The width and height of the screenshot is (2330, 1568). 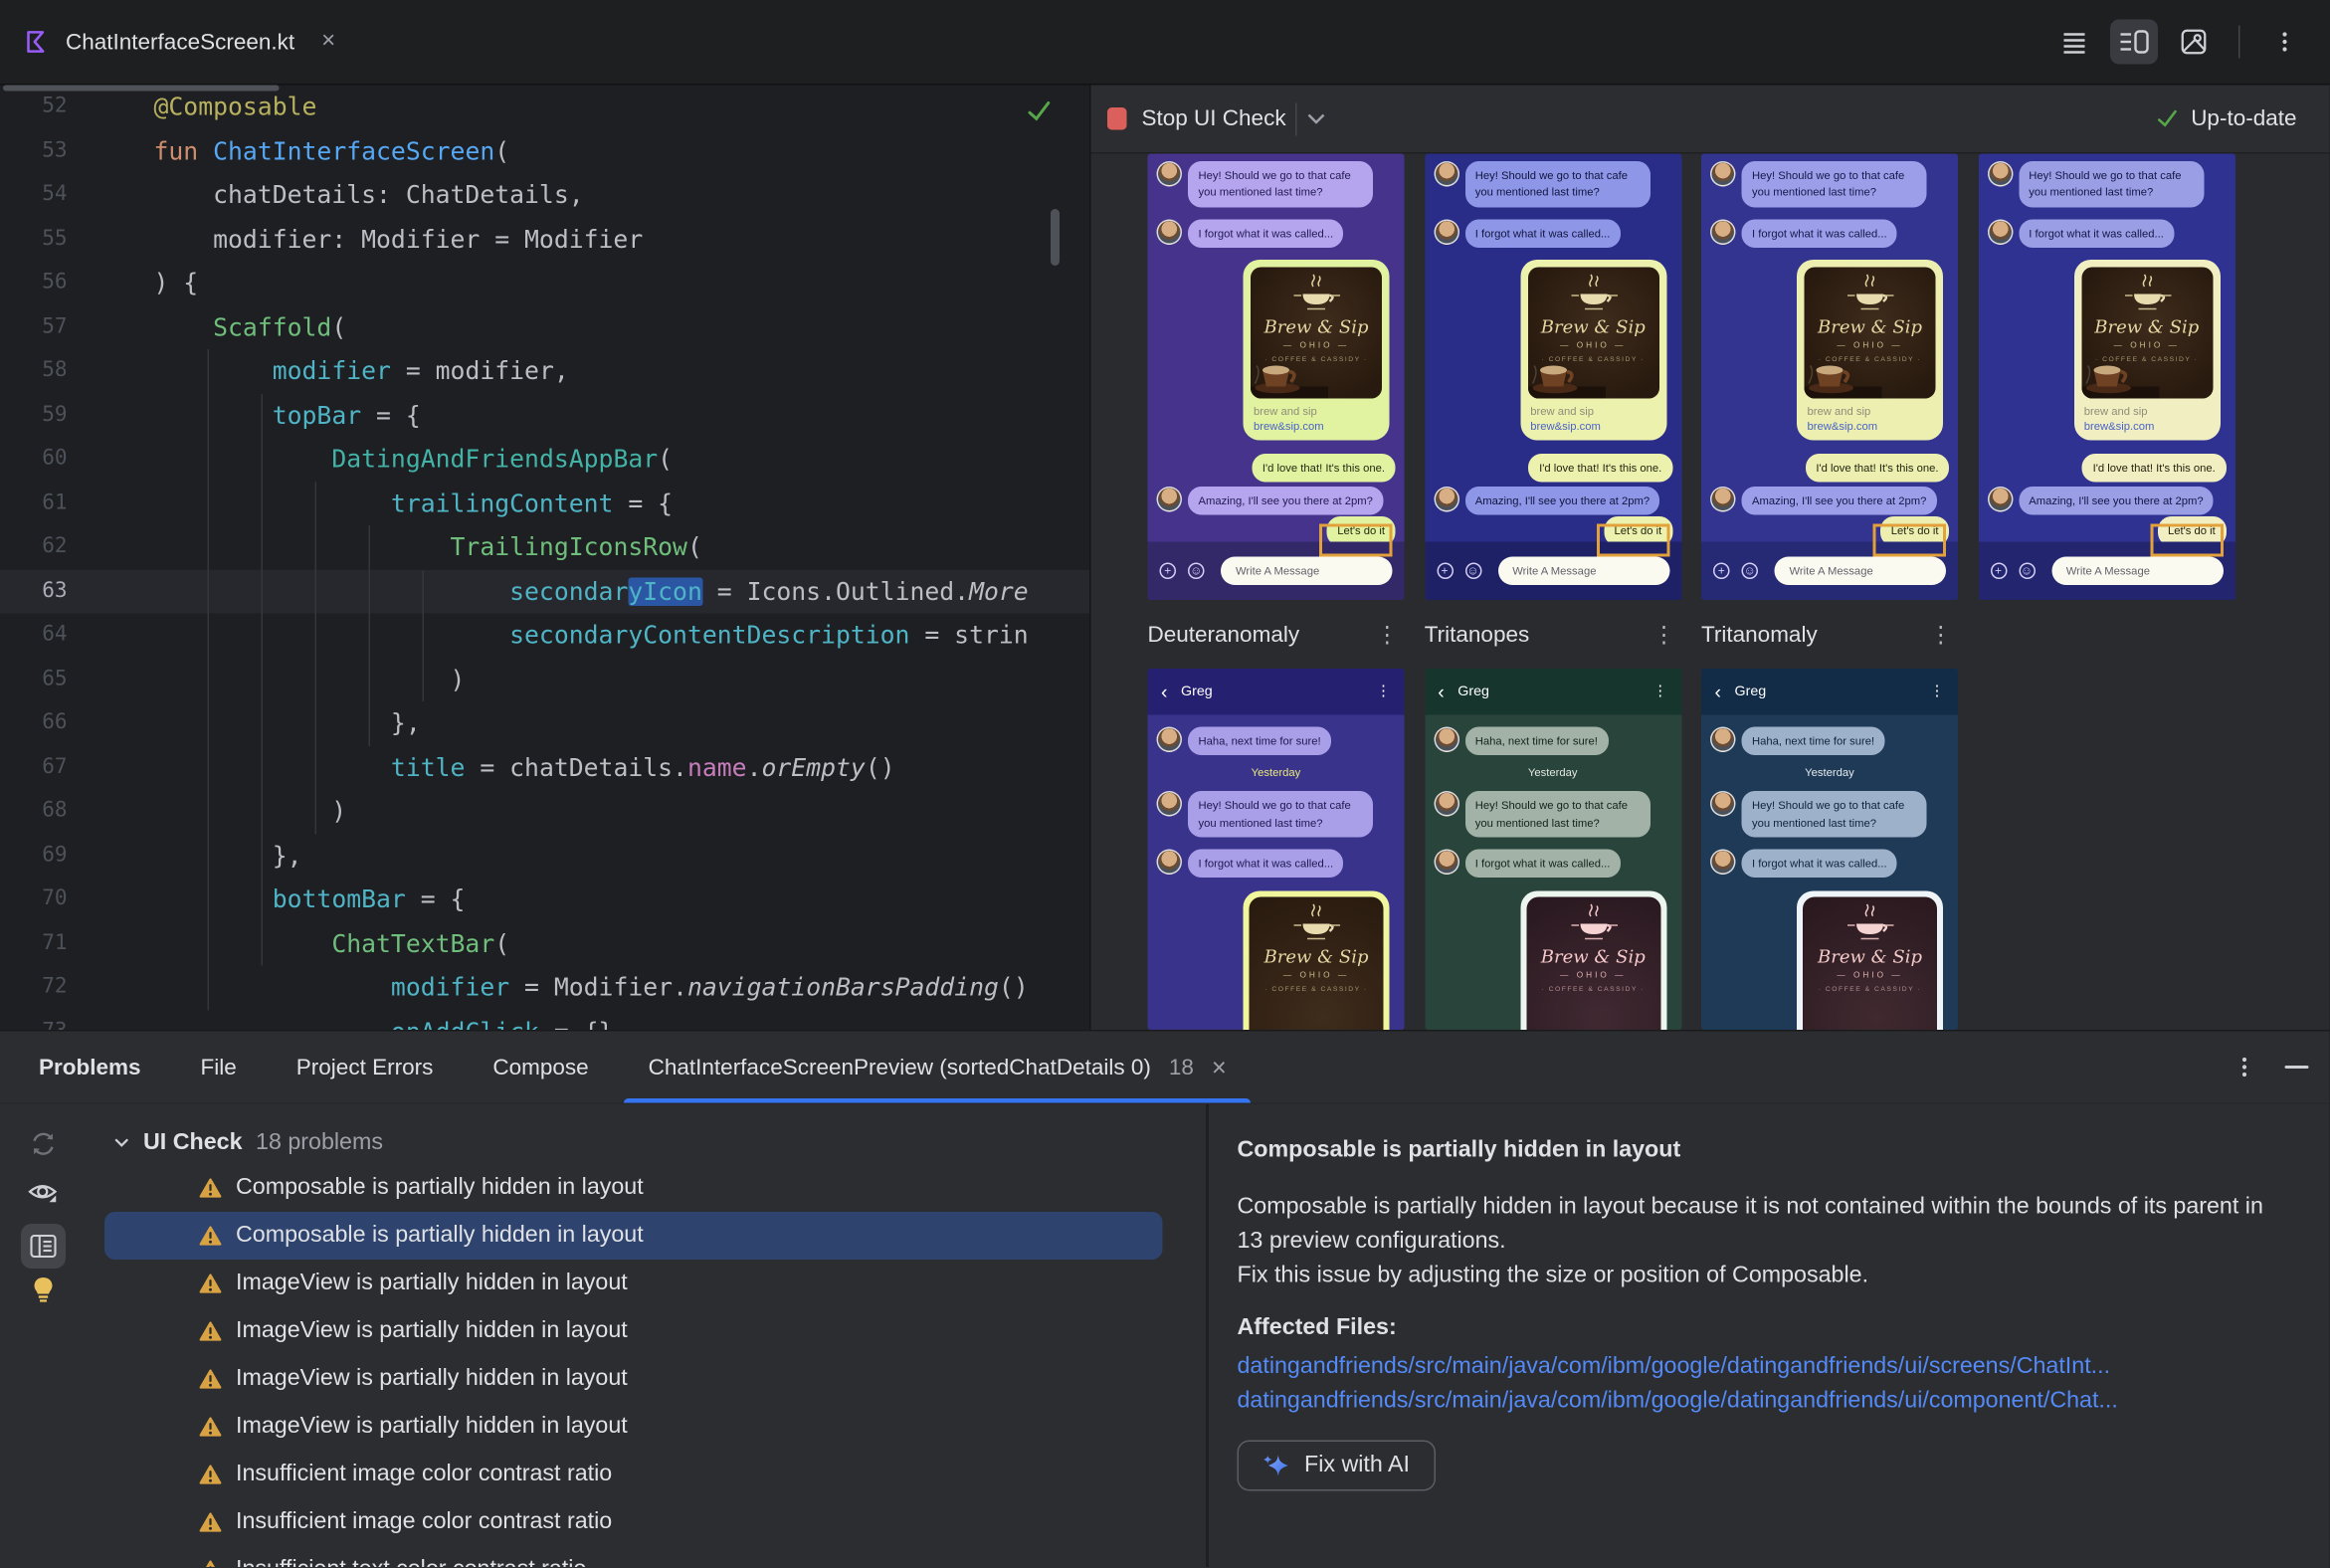 What do you see at coordinates (544, 415) in the screenshot?
I see `code-line: 59 topBar = {` at bounding box center [544, 415].